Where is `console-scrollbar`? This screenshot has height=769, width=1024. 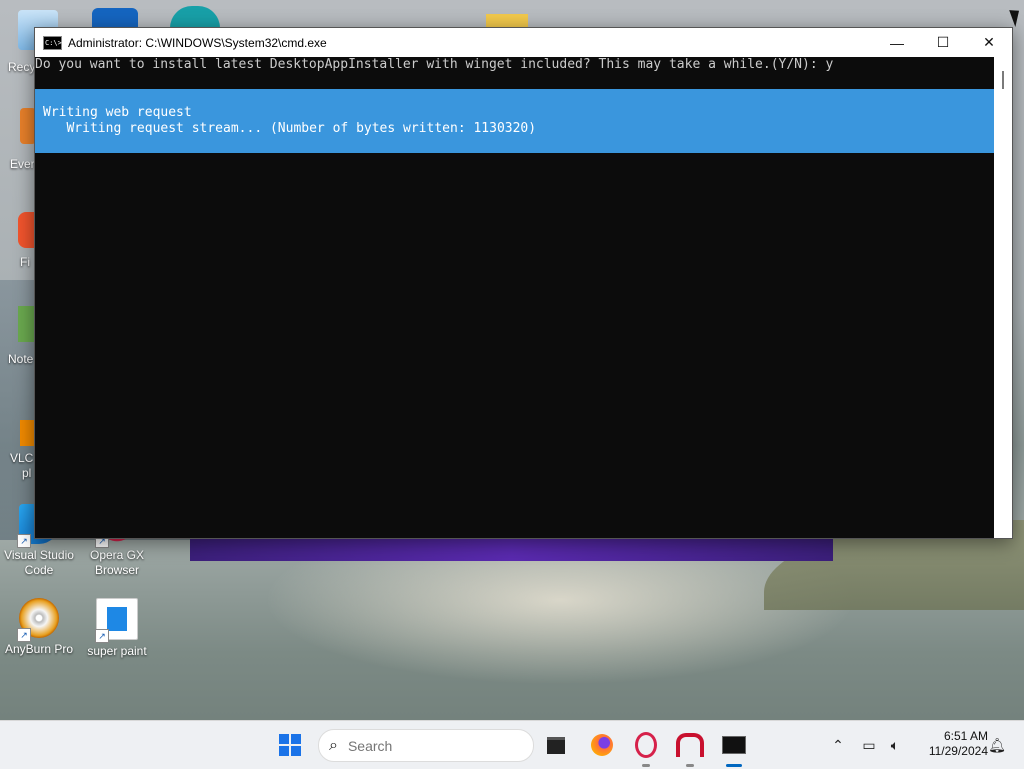 console-scrollbar is located at coordinates (1003, 297).